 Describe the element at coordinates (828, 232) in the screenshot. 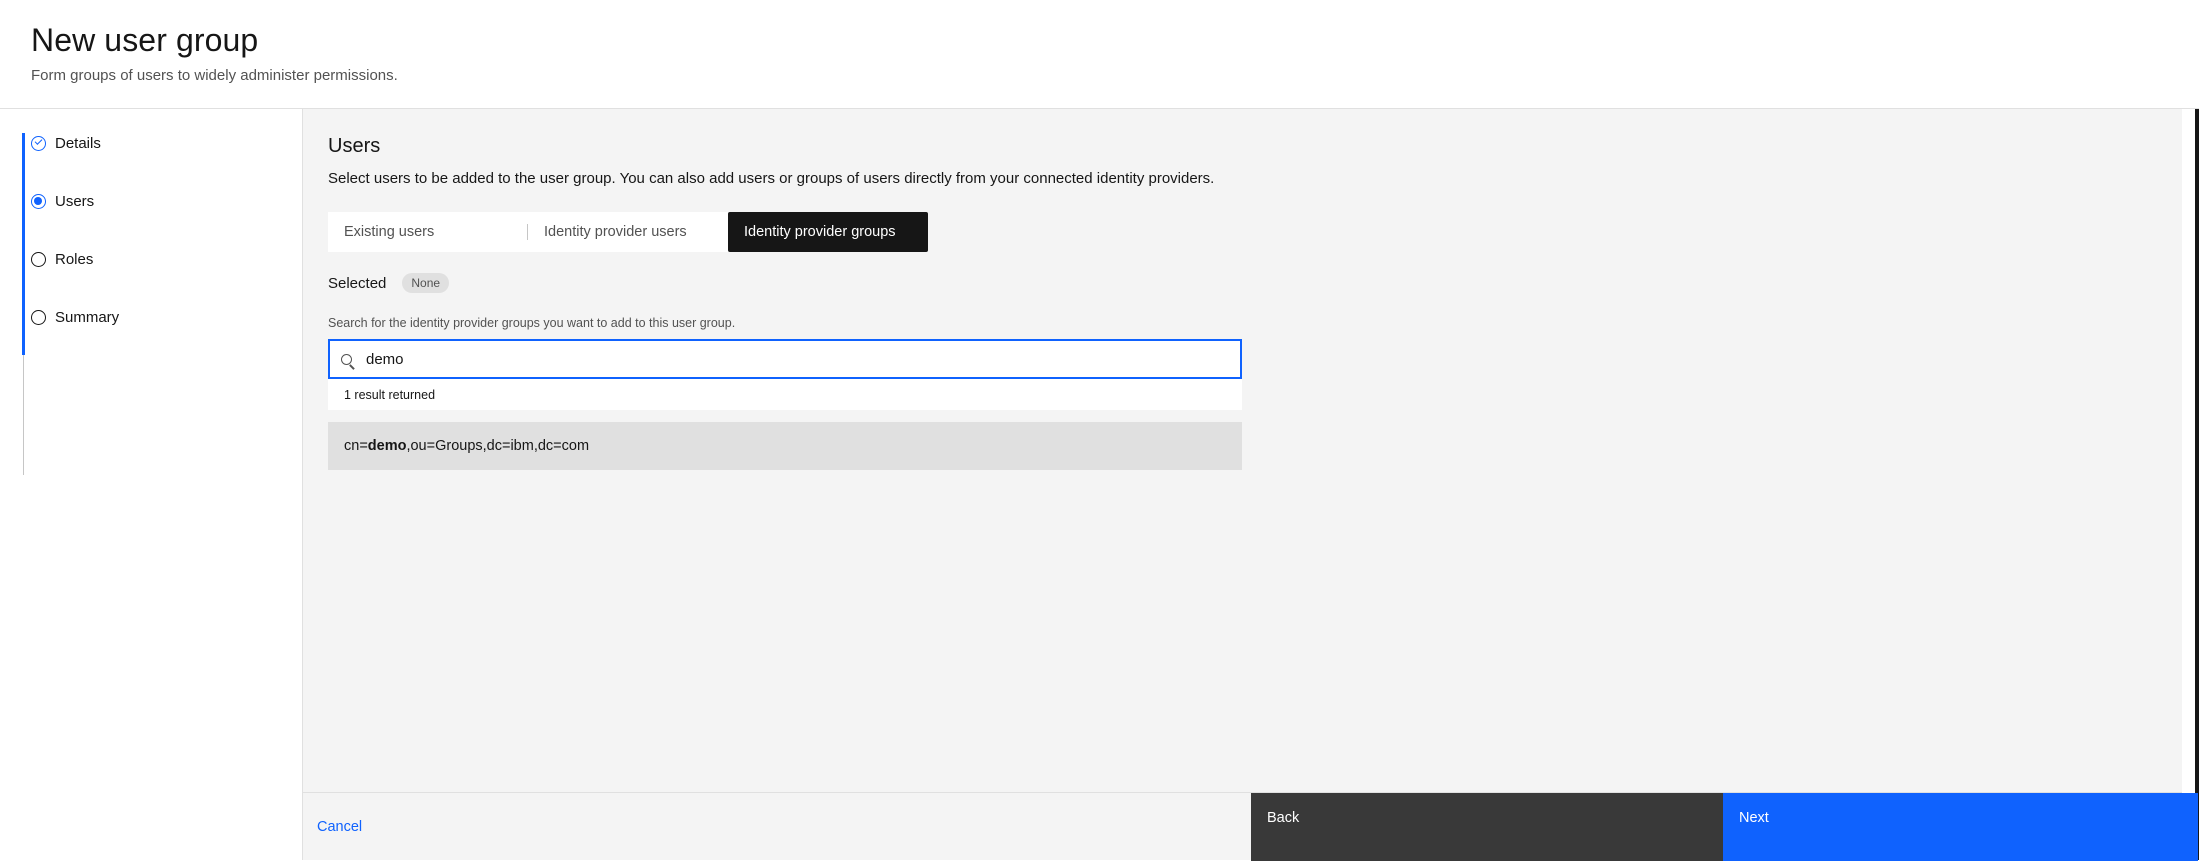

I see `tab-identity-provider-groups: Identity provider groups` at that location.